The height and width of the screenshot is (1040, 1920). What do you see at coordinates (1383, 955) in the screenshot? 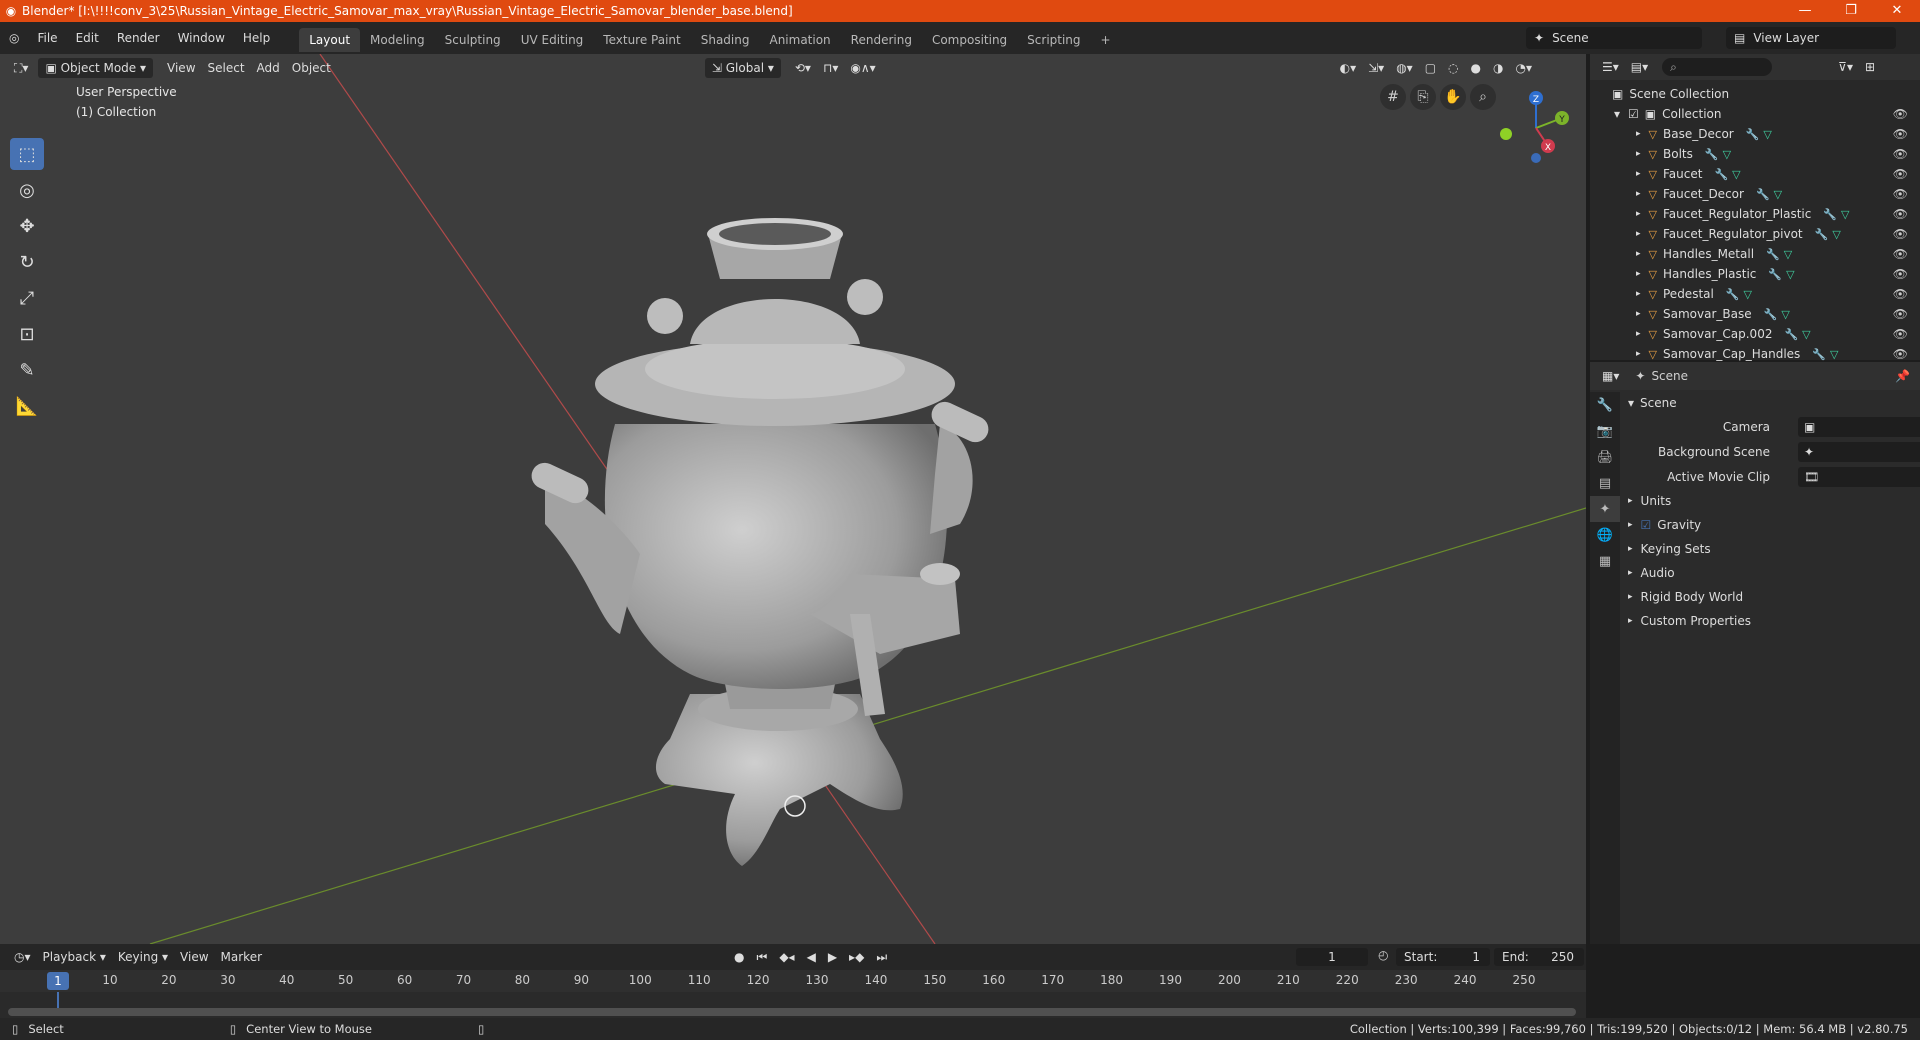
I see `stopwatch-icon: ◴` at bounding box center [1383, 955].